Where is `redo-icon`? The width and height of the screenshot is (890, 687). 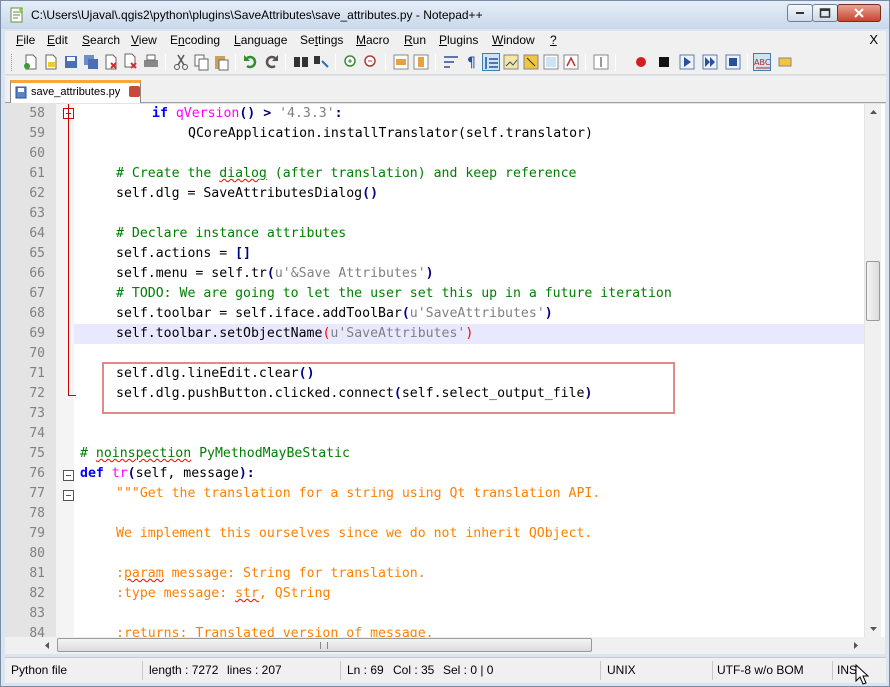 redo-icon is located at coordinates (271, 62).